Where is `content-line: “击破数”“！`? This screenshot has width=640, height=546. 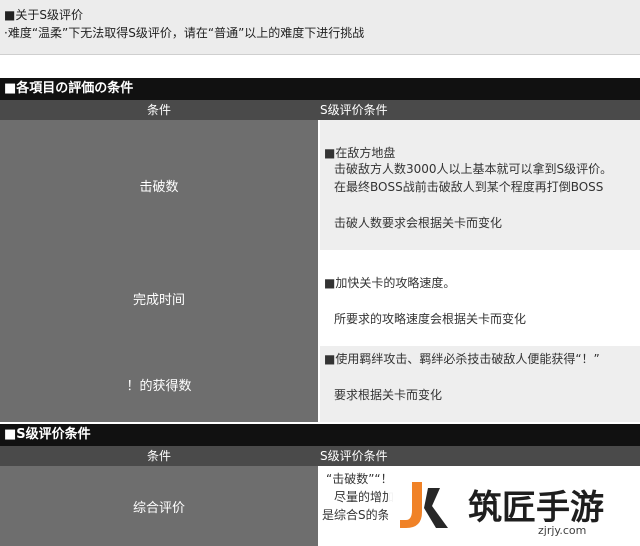 content-line: “击破数”“！ is located at coordinates (359, 479).